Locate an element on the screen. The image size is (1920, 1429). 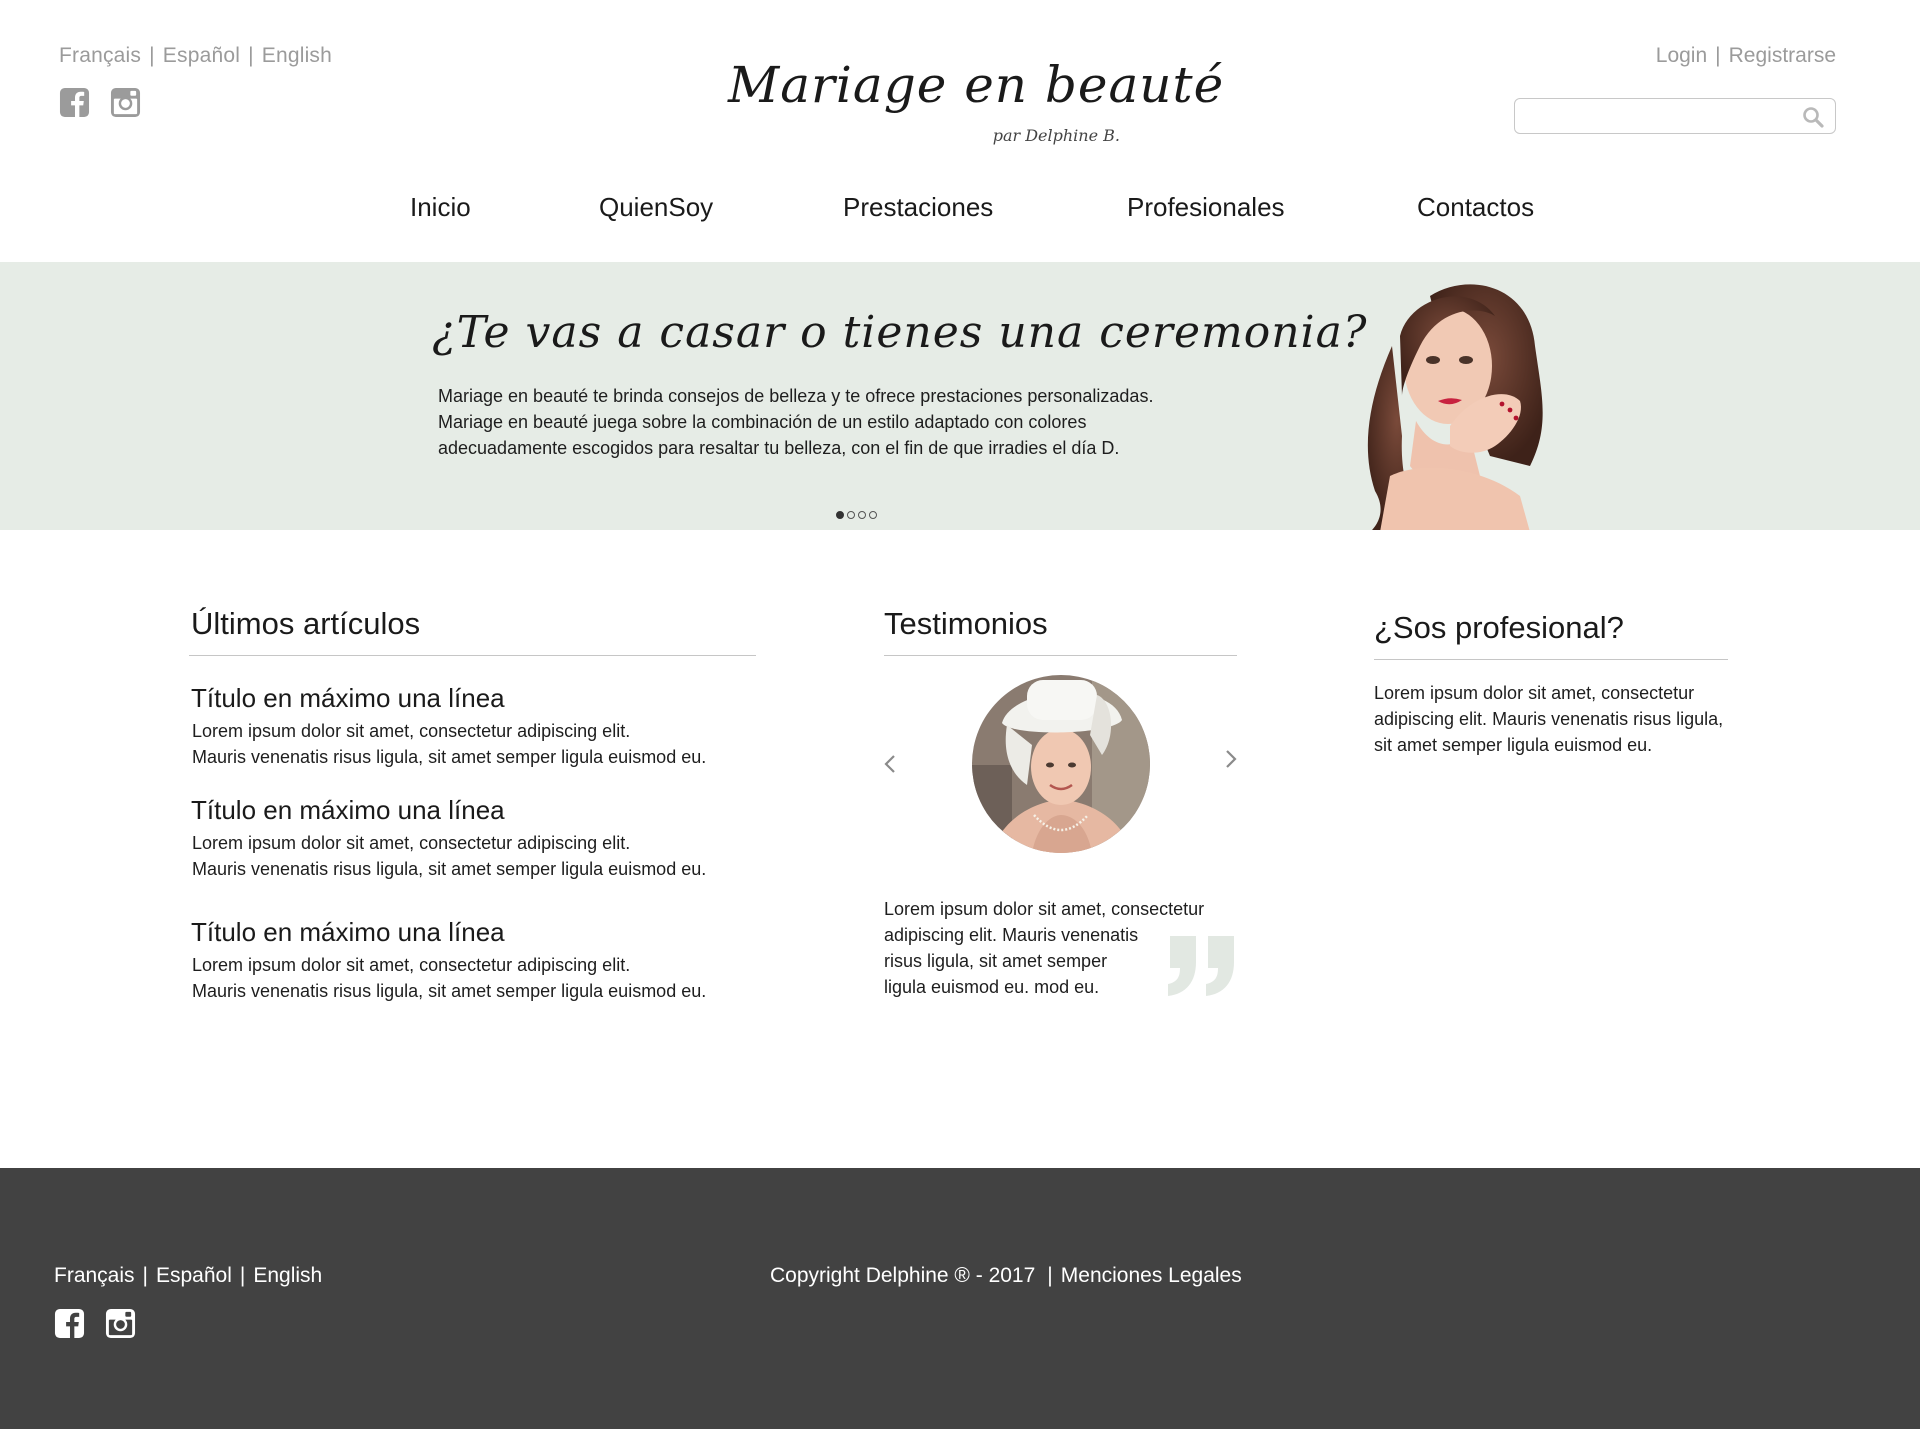
footer-social-links is located at coordinates (95, 1323).